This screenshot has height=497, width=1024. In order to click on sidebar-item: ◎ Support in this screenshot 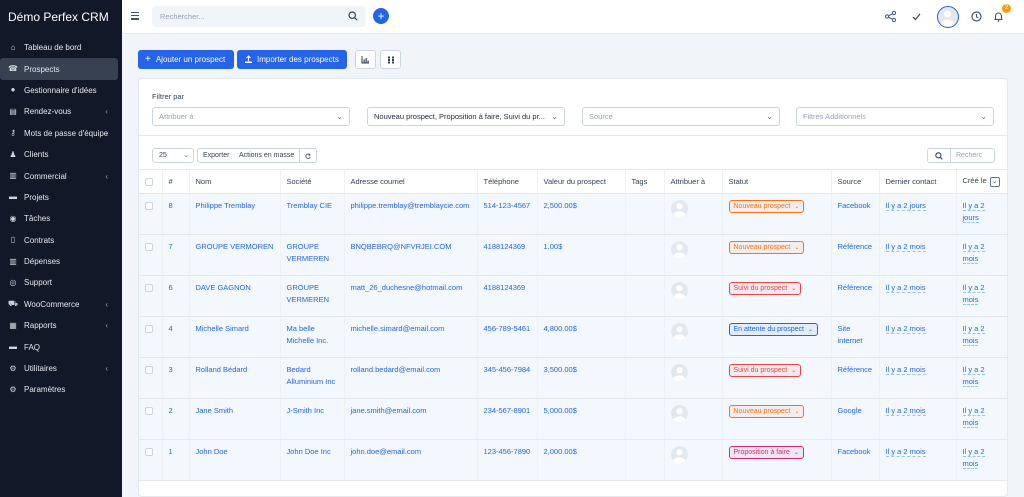, I will do `click(59, 282)`.